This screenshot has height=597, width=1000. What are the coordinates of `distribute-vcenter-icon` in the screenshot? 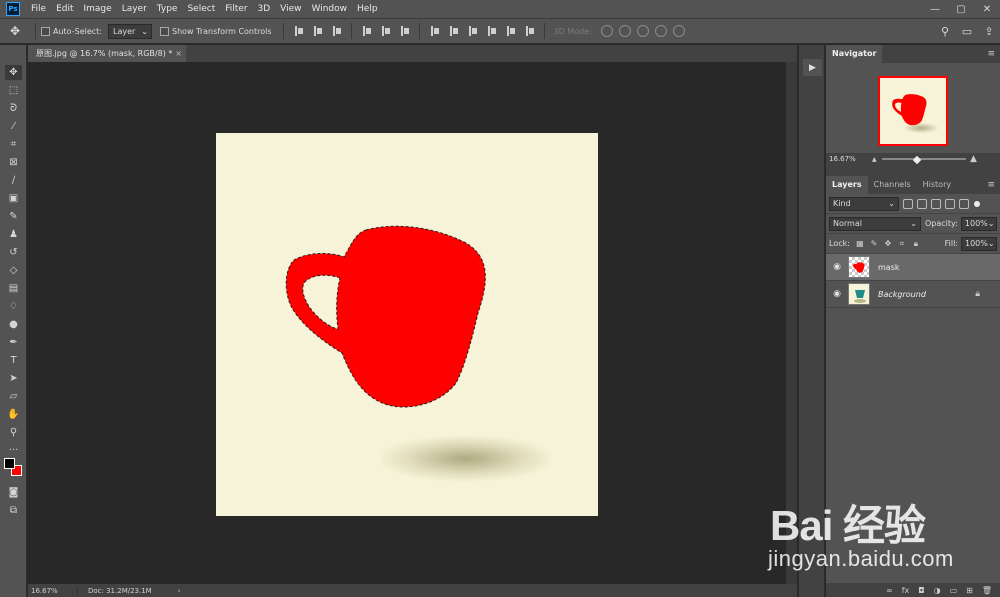 It's located at (453, 31).